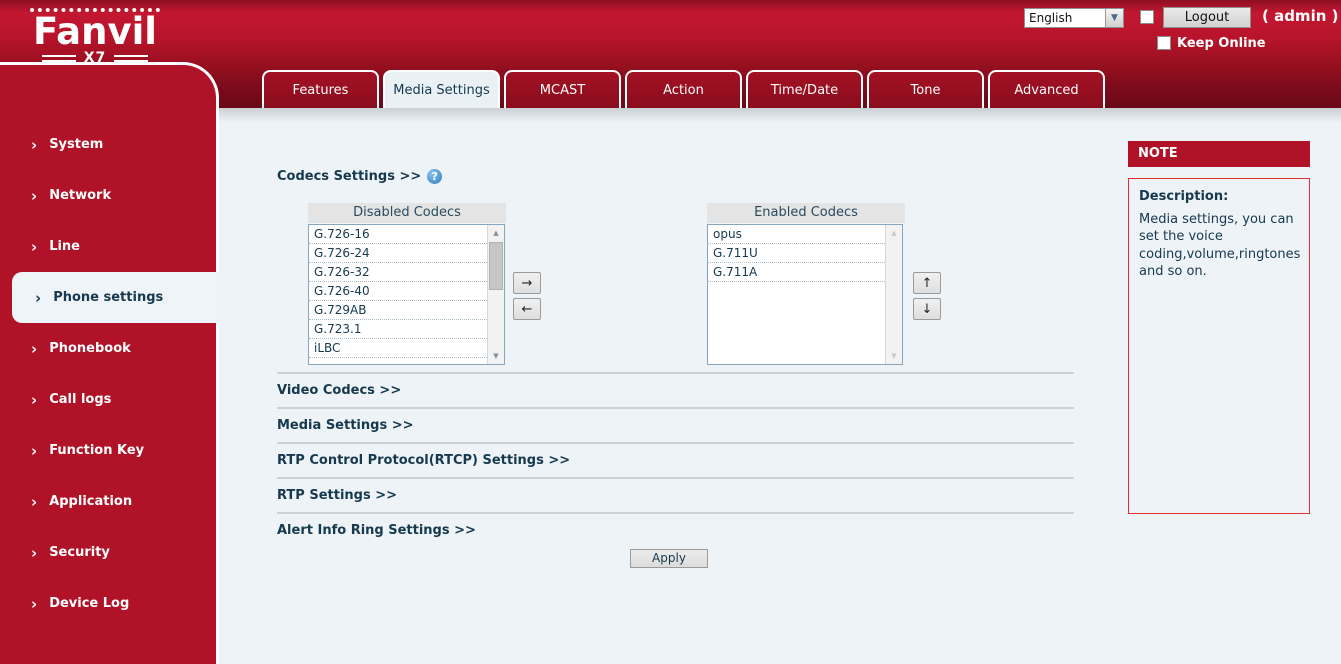  Describe the element at coordinates (90, 348) in the screenshot. I see `sidebar-item-label: Phonebook` at that location.